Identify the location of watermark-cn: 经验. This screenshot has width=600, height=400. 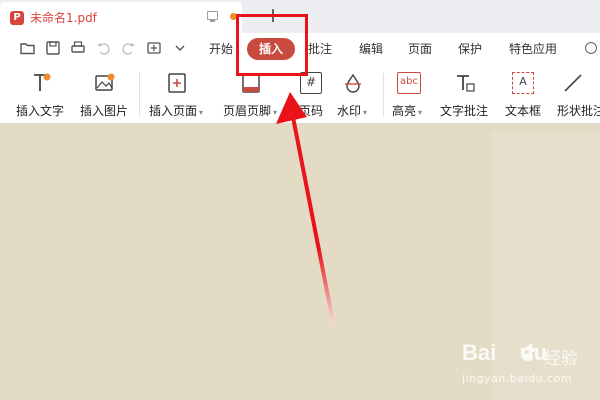
(561, 359).